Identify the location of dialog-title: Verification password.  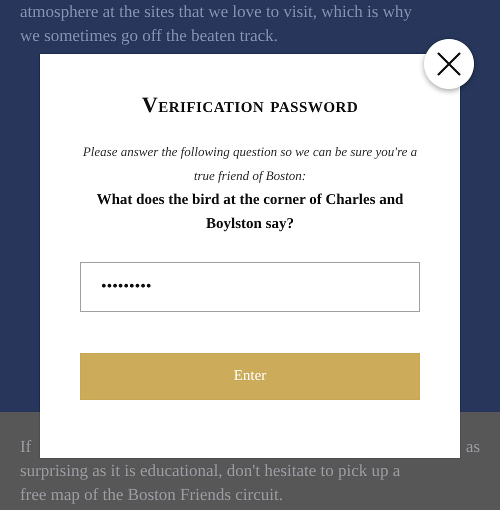
(250, 105).